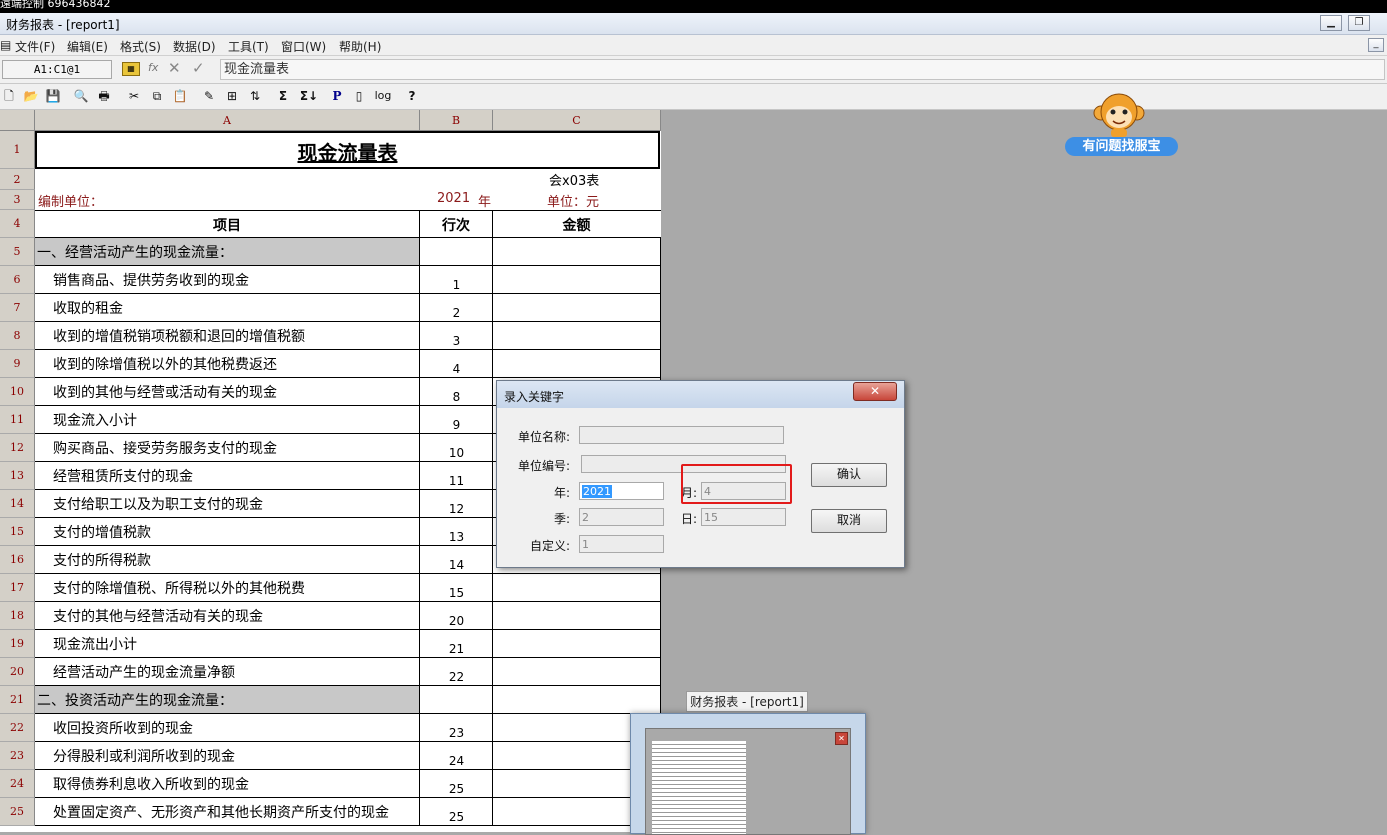 The width and height of the screenshot is (1387, 835). Describe the element at coordinates (456, 120) in the screenshot. I see `column-header-b: B` at that location.